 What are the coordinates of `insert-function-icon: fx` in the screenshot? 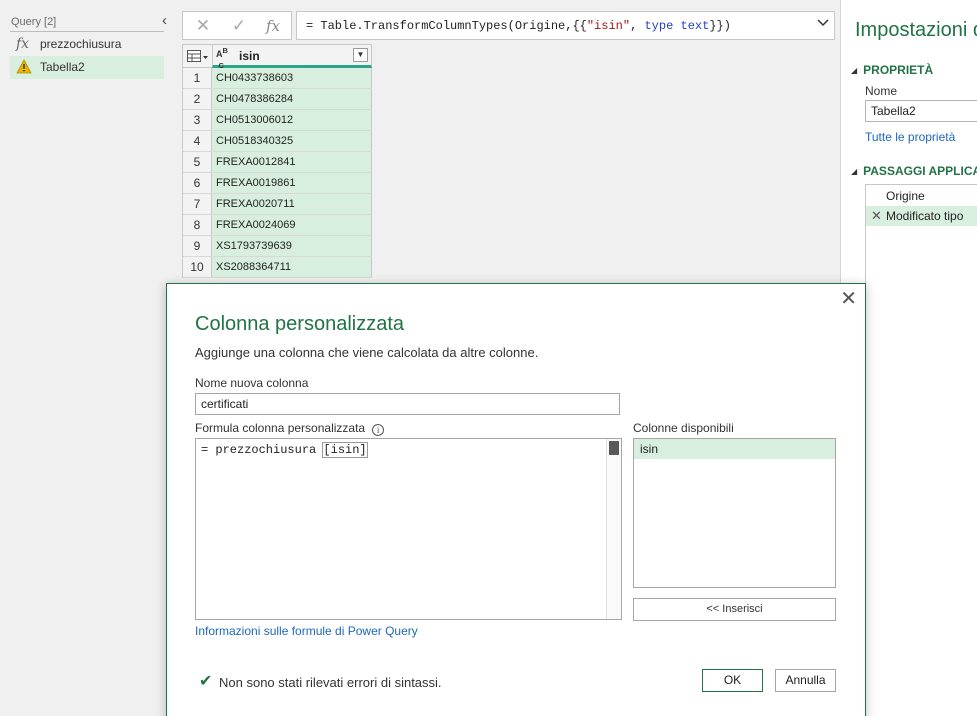 It's located at (273, 26).